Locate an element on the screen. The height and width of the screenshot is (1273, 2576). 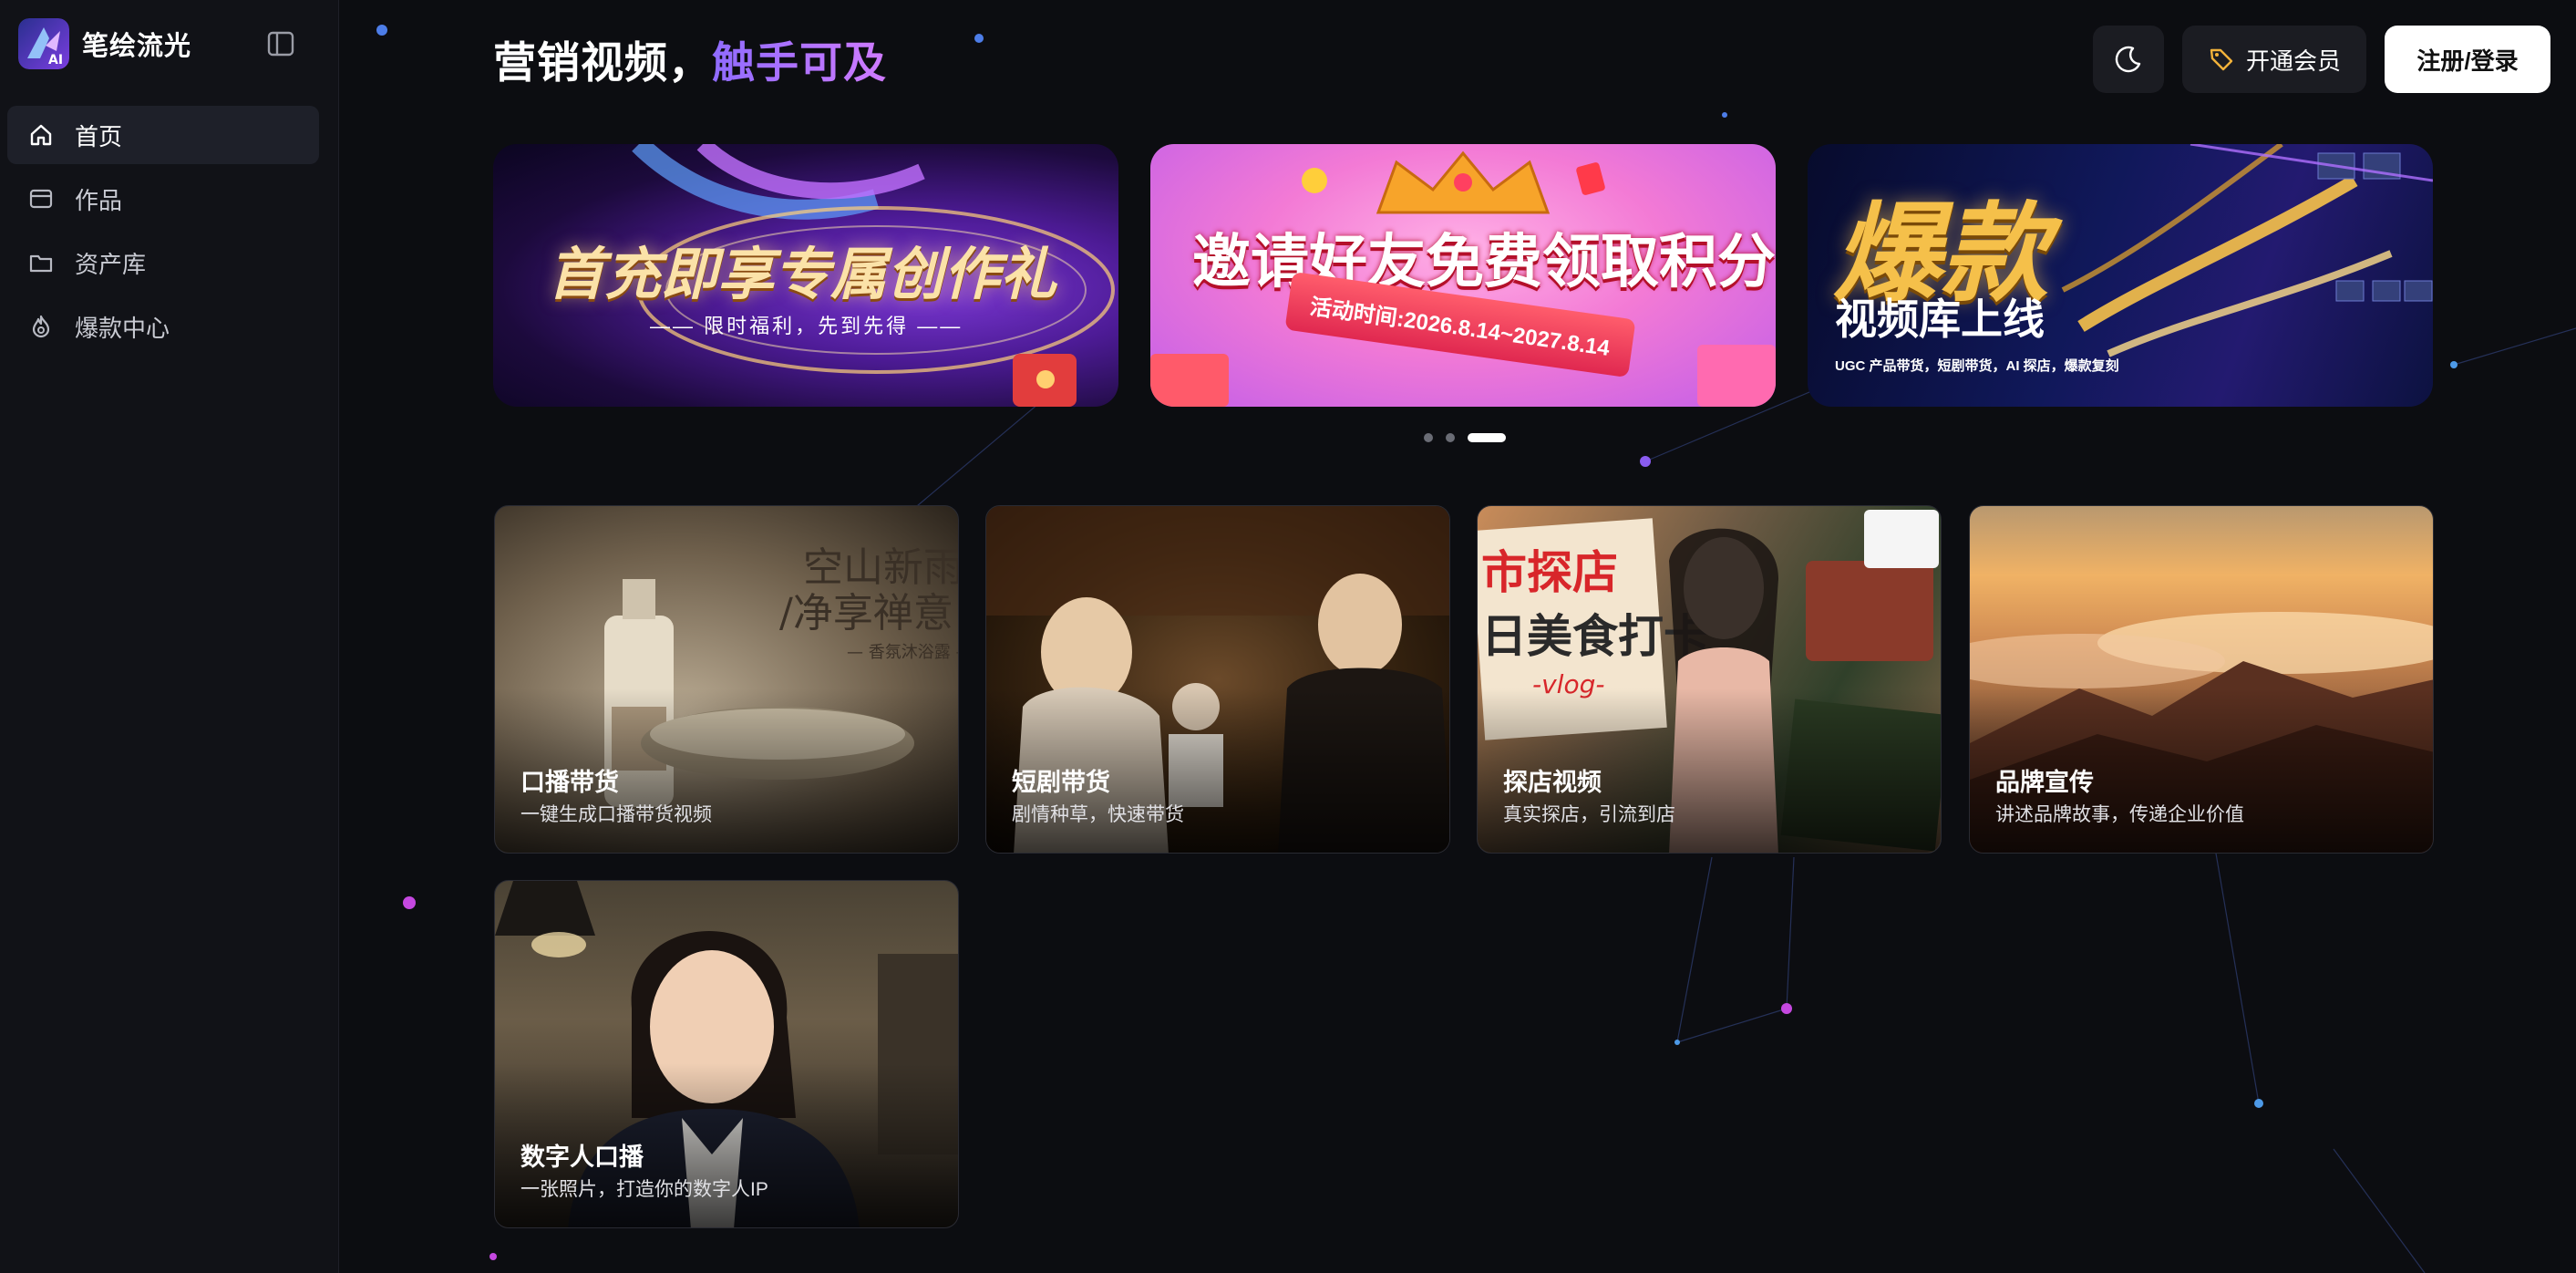
vip-membership-button: 开通会员 is located at coordinates (2274, 60).